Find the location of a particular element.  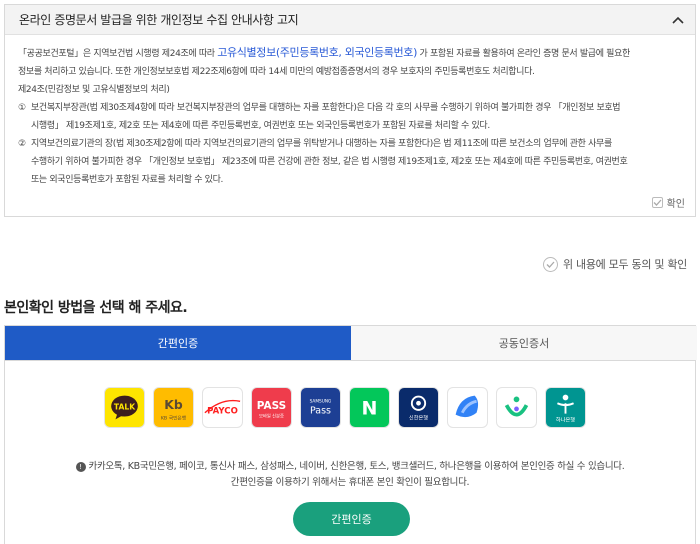

samsung-label: Pass is located at coordinates (320, 411).